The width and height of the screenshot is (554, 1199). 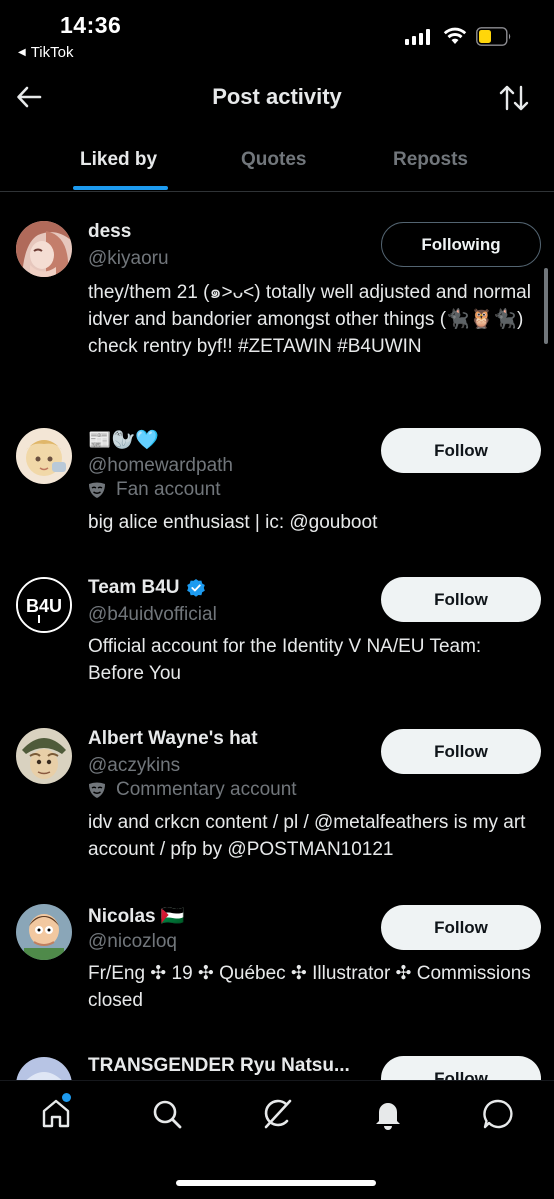 I want to click on battery-icon, so click(x=493, y=36).